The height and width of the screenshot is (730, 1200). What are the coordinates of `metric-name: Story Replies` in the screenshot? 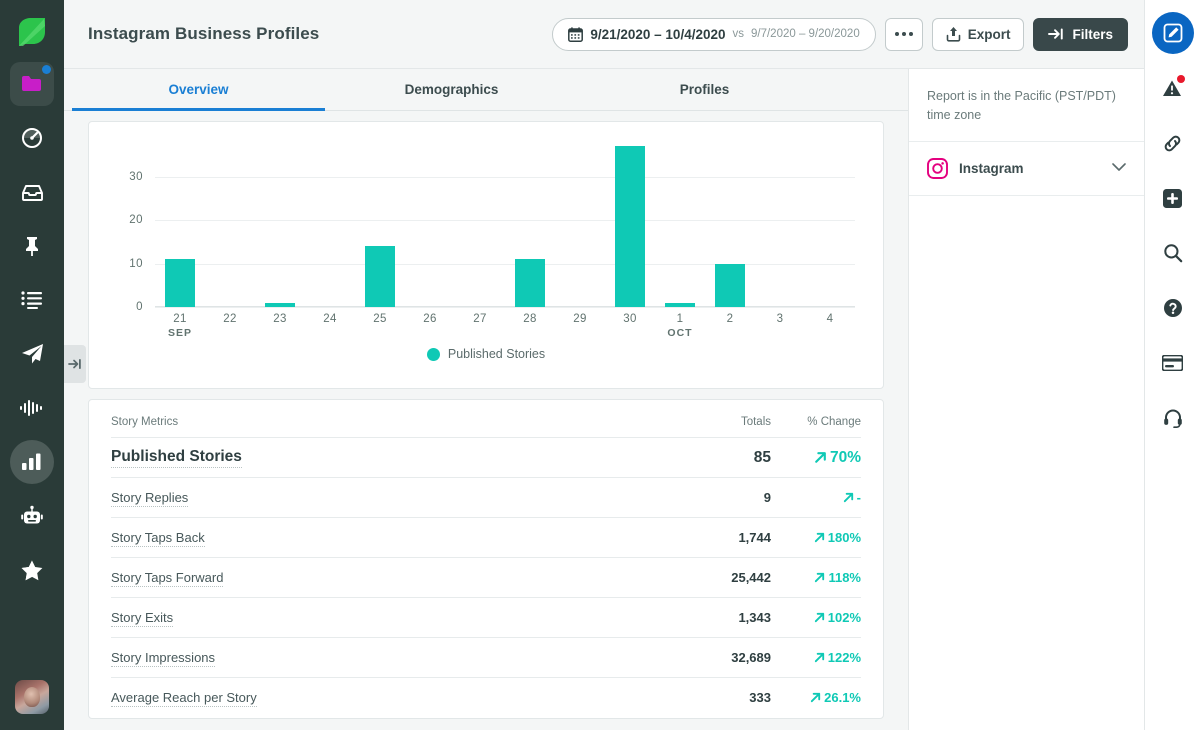 It's located at (150, 498).